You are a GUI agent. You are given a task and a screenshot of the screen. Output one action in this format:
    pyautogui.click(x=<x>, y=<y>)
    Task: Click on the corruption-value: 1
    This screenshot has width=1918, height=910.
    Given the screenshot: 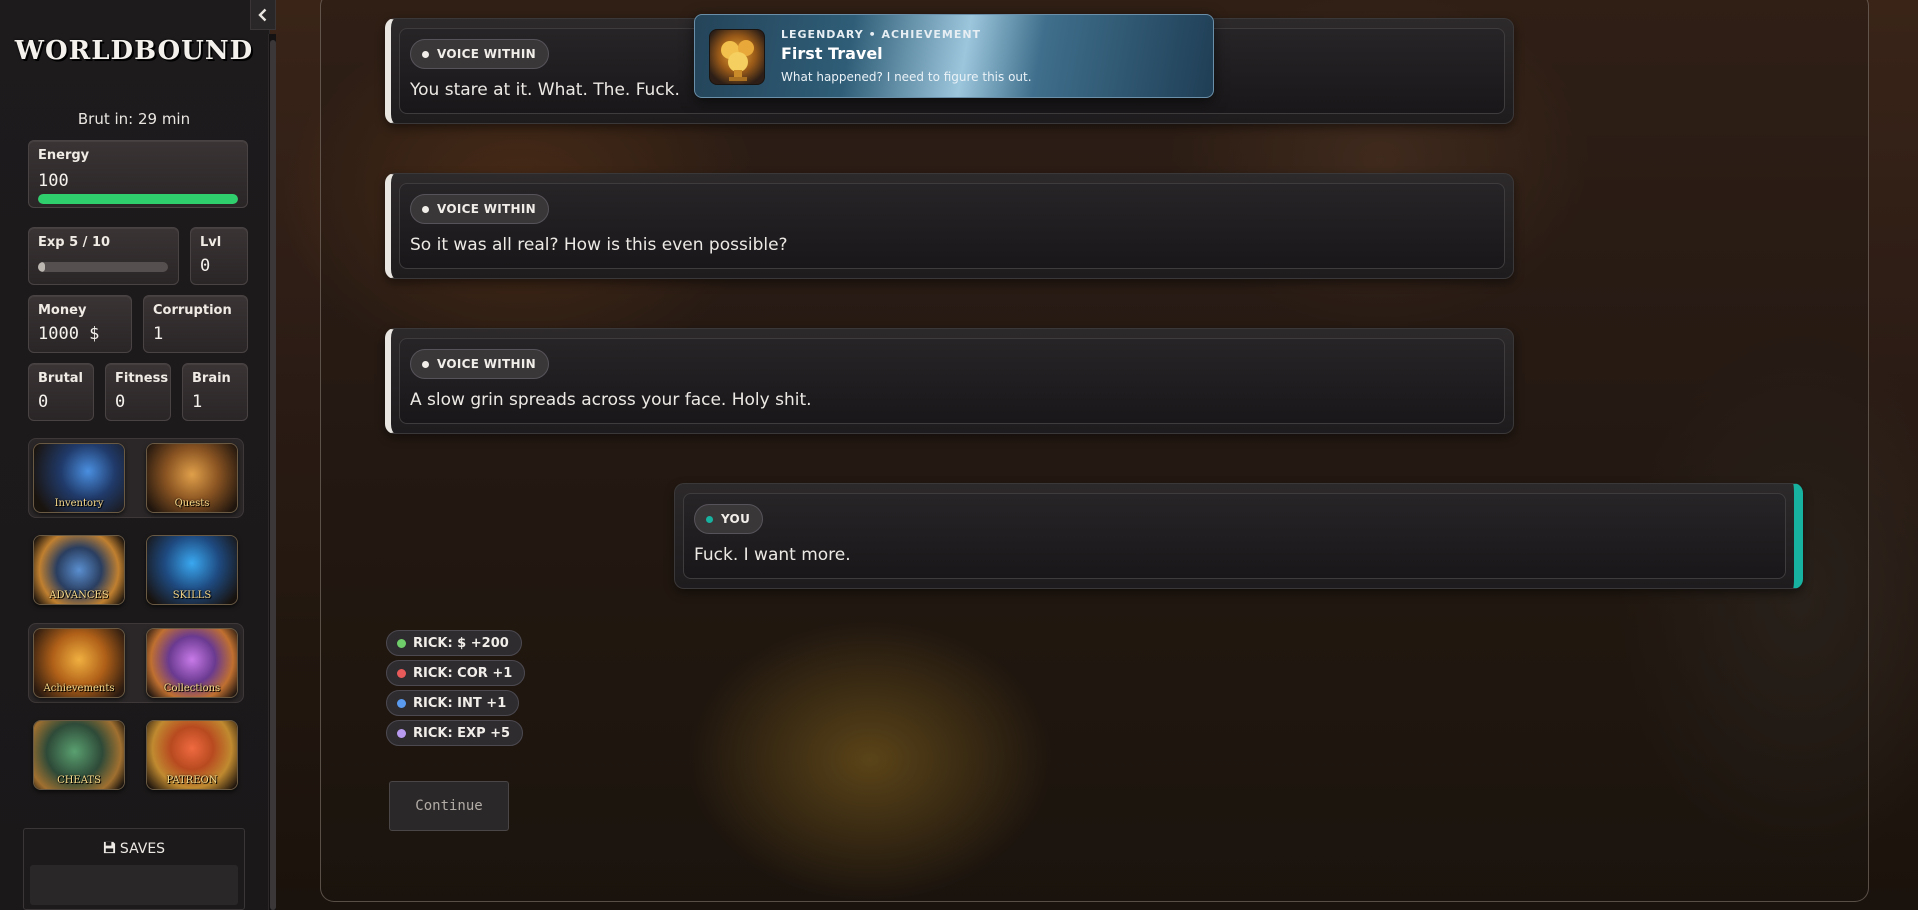 What is the action you would take?
    pyautogui.click(x=158, y=334)
    